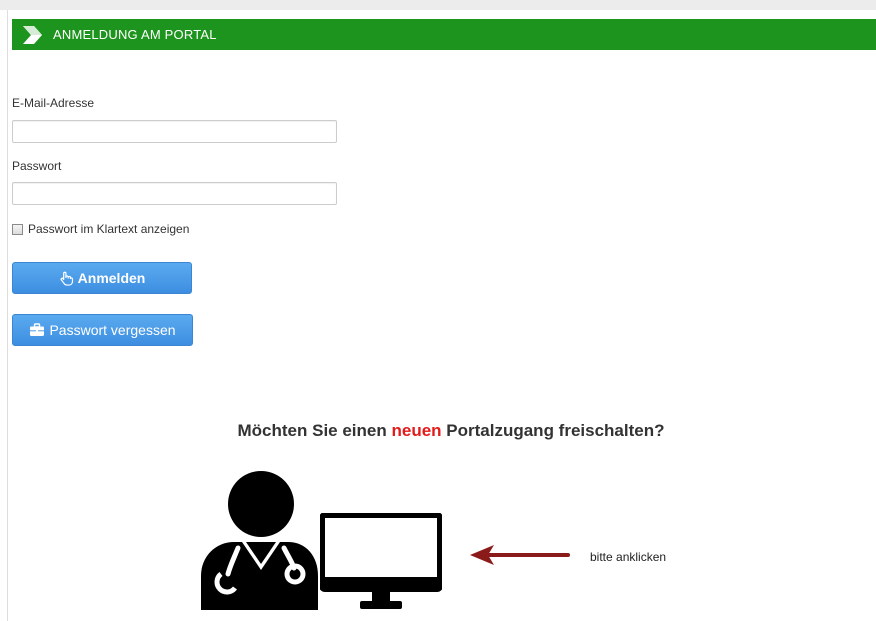 This screenshot has width=876, height=621. Describe the element at coordinates (438, 5) in the screenshot. I see `top-strip` at that location.